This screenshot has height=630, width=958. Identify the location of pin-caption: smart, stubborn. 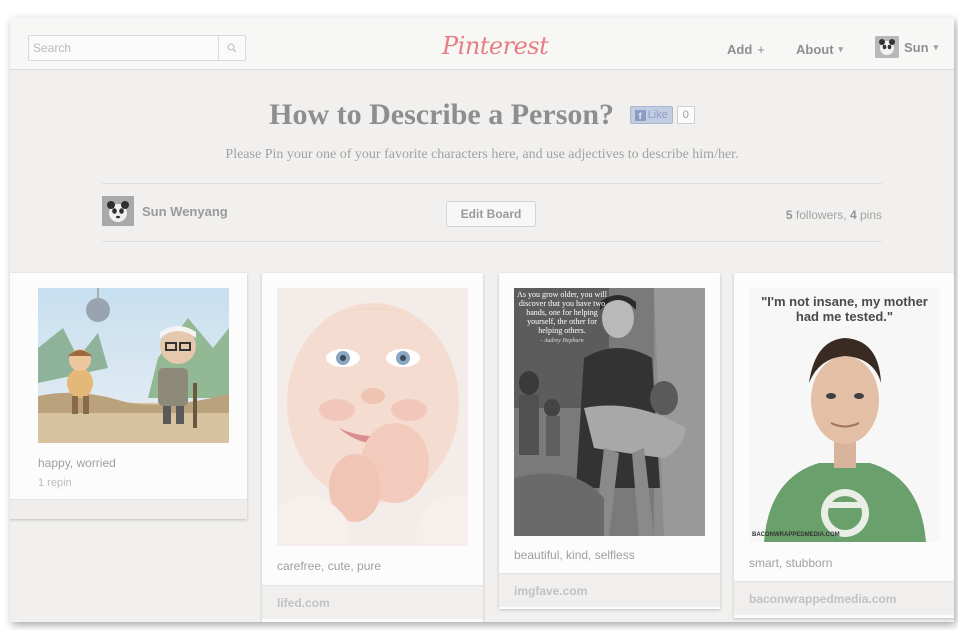
(791, 563).